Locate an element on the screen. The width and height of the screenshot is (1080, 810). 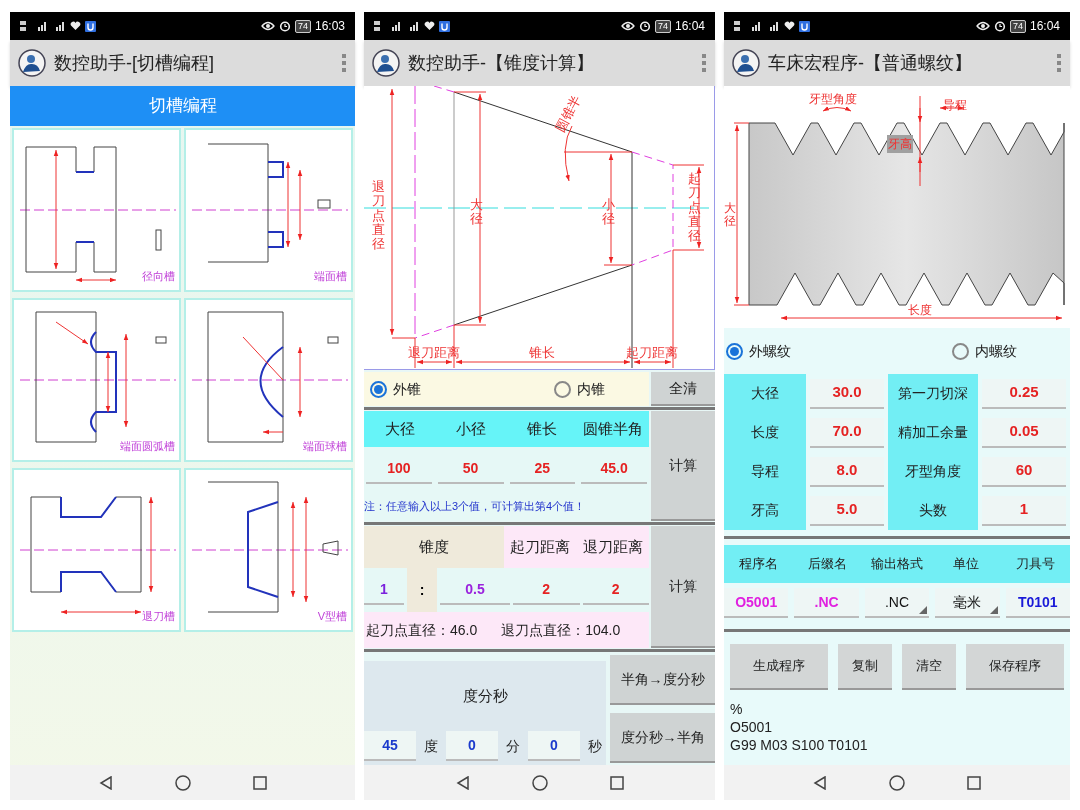
input-field: O5001 is located at coordinates (756, 603).